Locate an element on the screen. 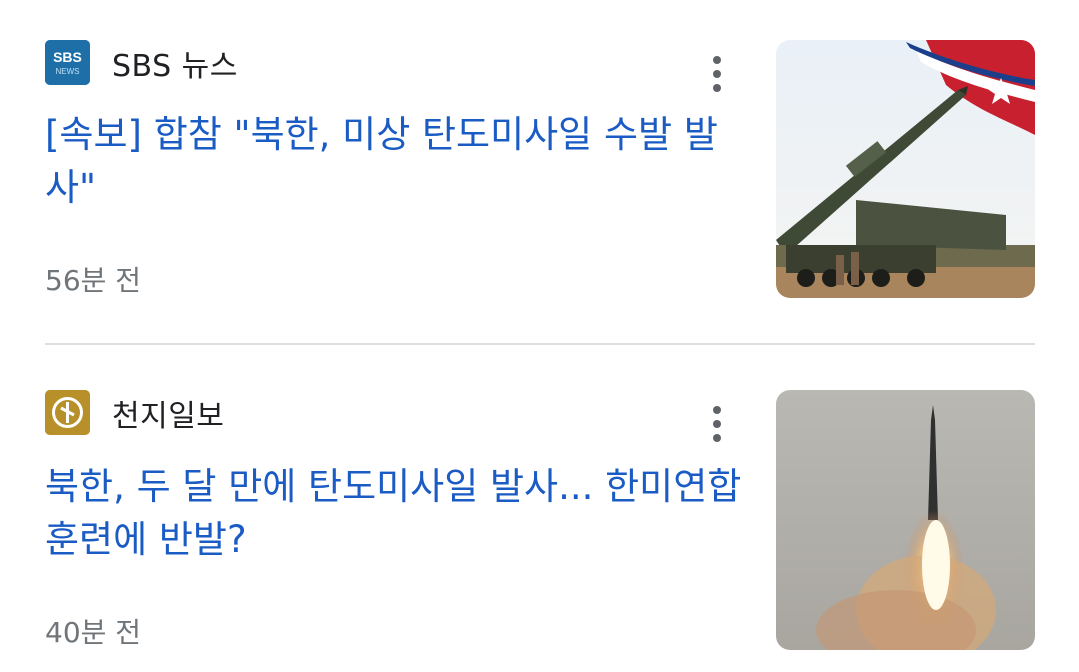  svg-text: NEWS is located at coordinates (68, 71).